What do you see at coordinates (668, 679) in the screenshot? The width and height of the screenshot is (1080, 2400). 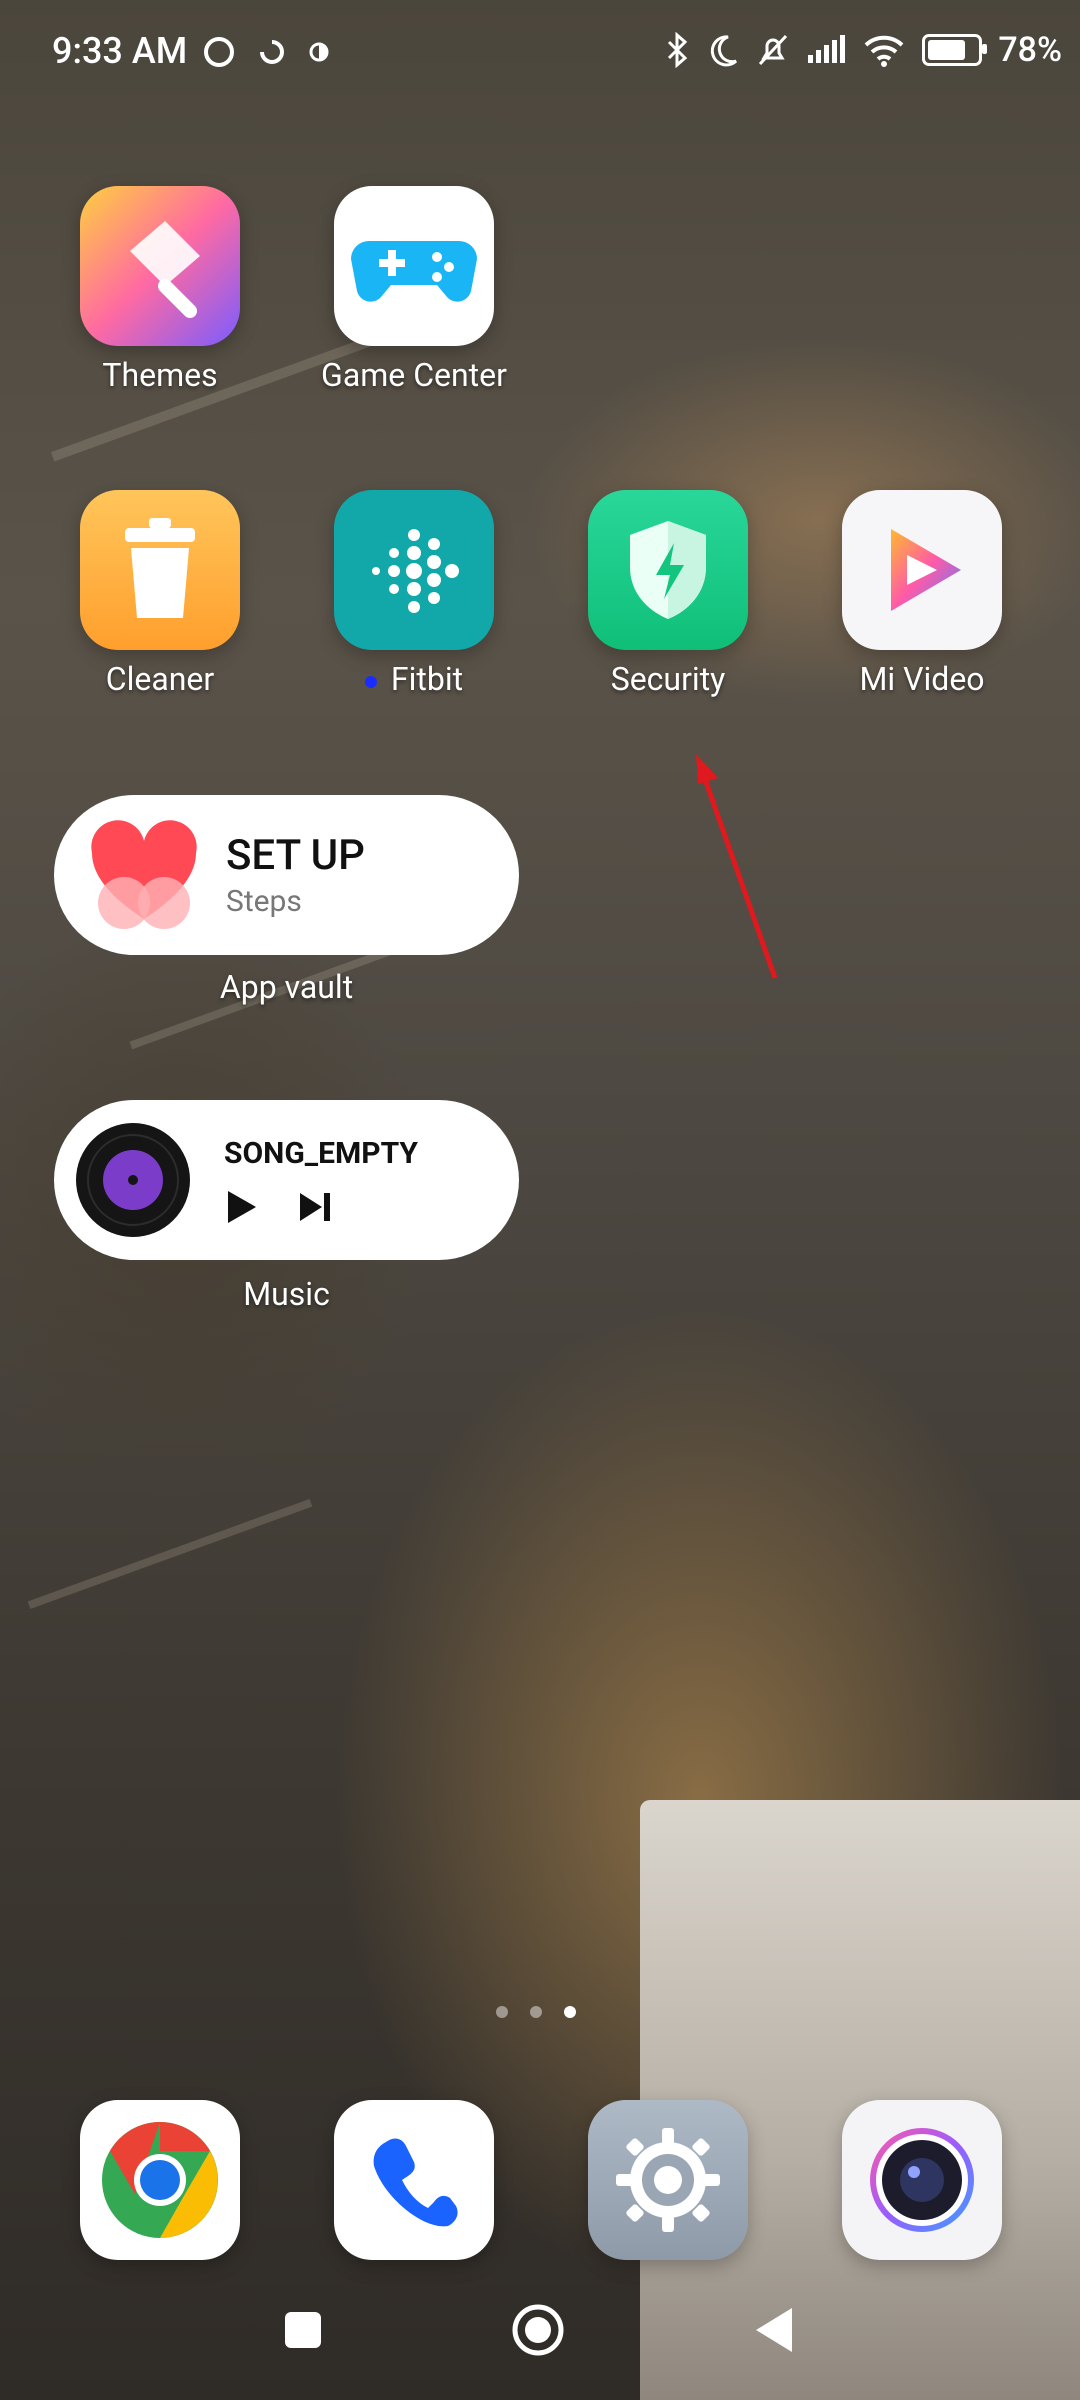 I see `app-label-security: Security` at bounding box center [668, 679].